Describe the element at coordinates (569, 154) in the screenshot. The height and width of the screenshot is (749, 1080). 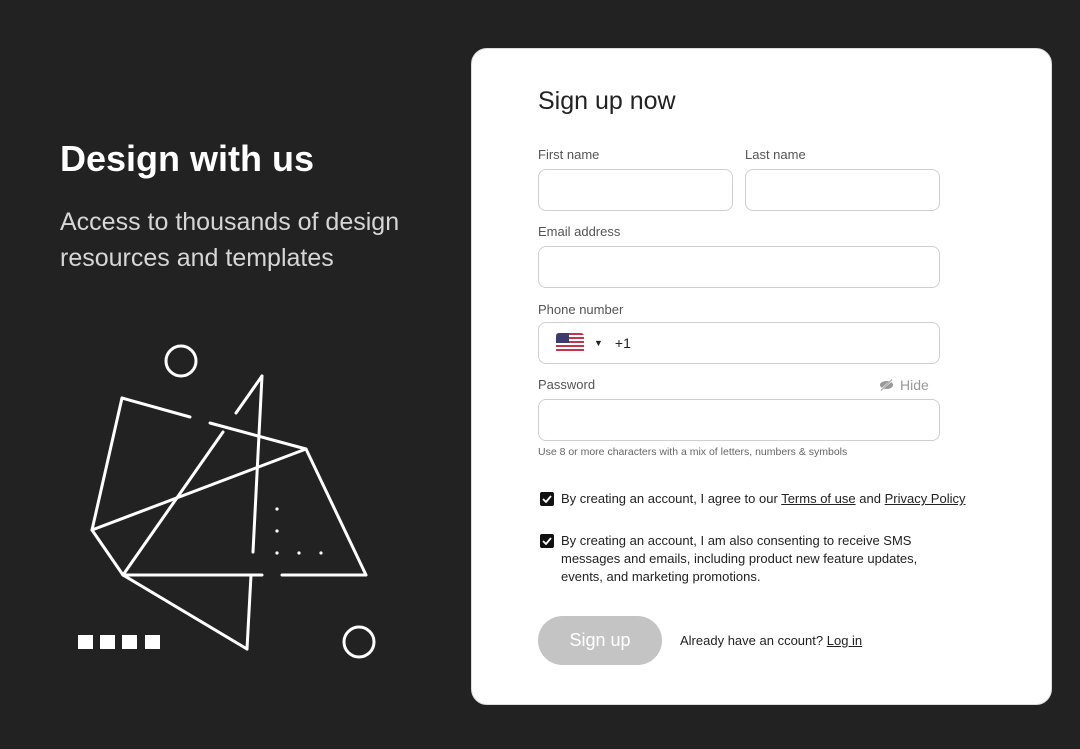
I see `first-name-label: First name` at that location.